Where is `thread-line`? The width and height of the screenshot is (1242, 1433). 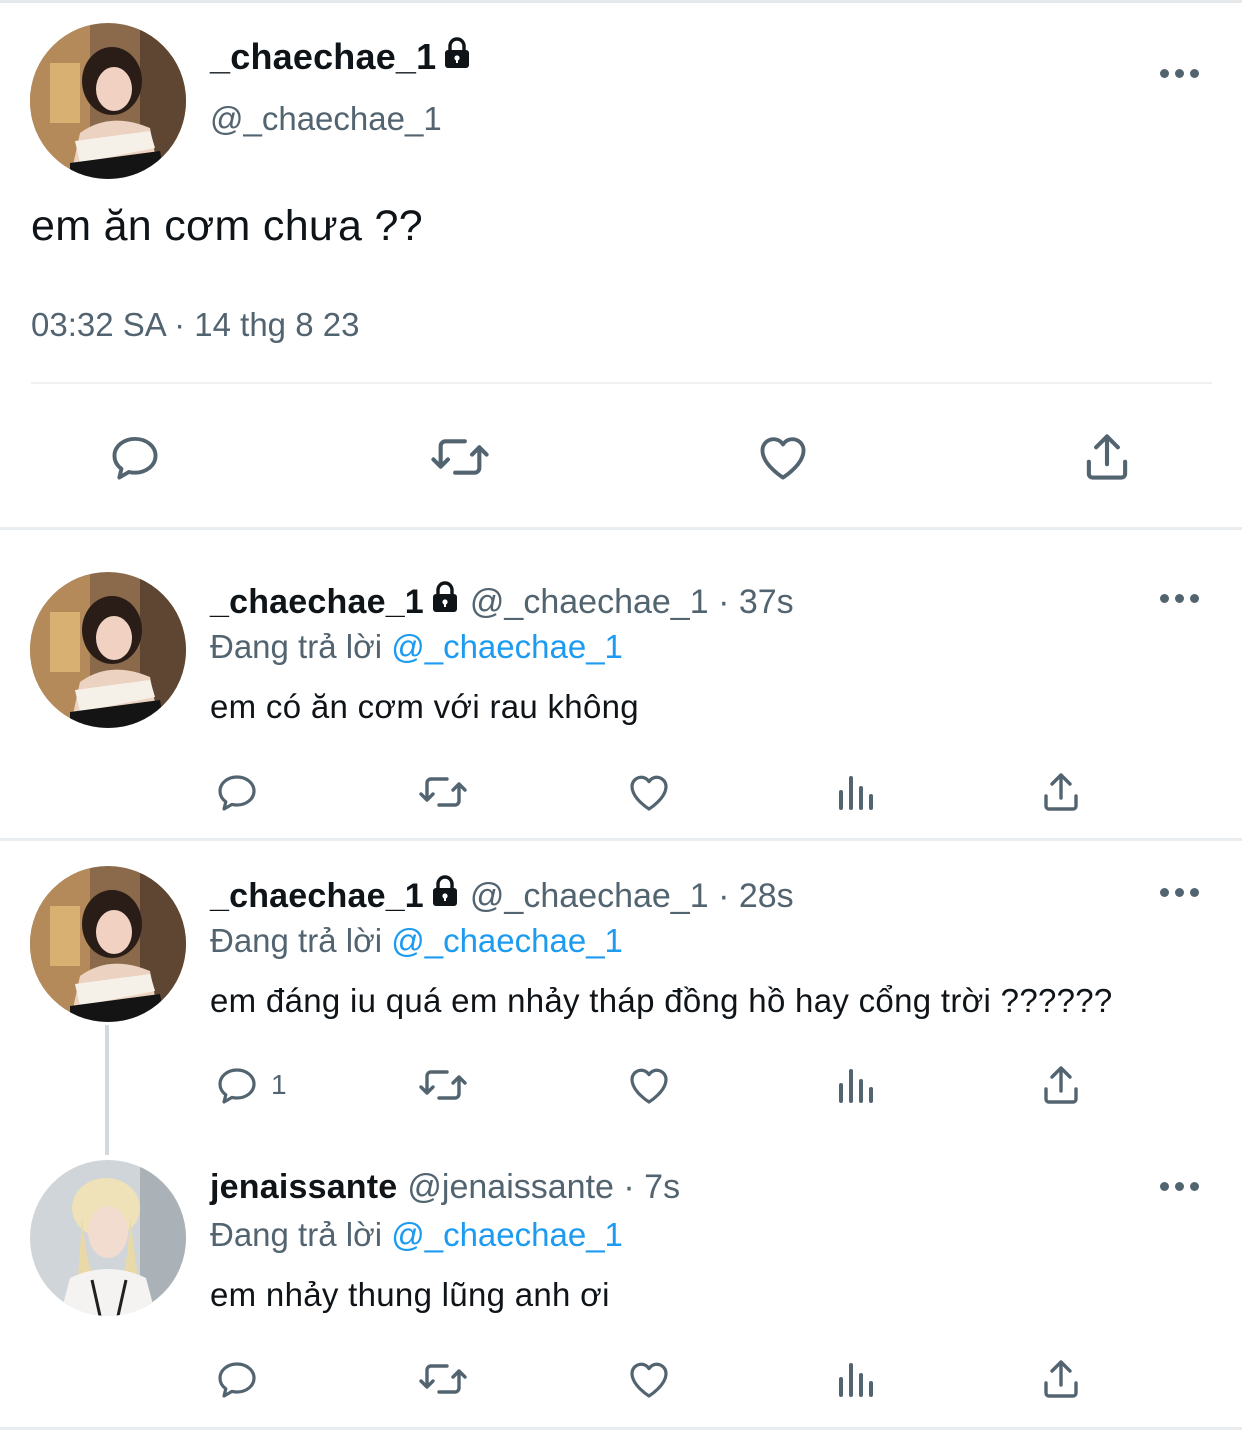 thread-line is located at coordinates (107, 1090).